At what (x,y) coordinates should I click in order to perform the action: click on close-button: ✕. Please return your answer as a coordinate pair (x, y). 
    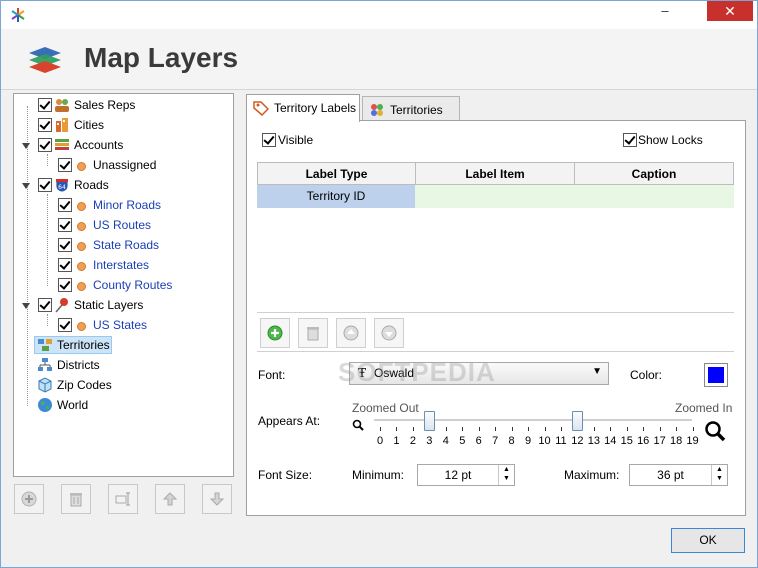
    Looking at the image, I should click on (730, 11).